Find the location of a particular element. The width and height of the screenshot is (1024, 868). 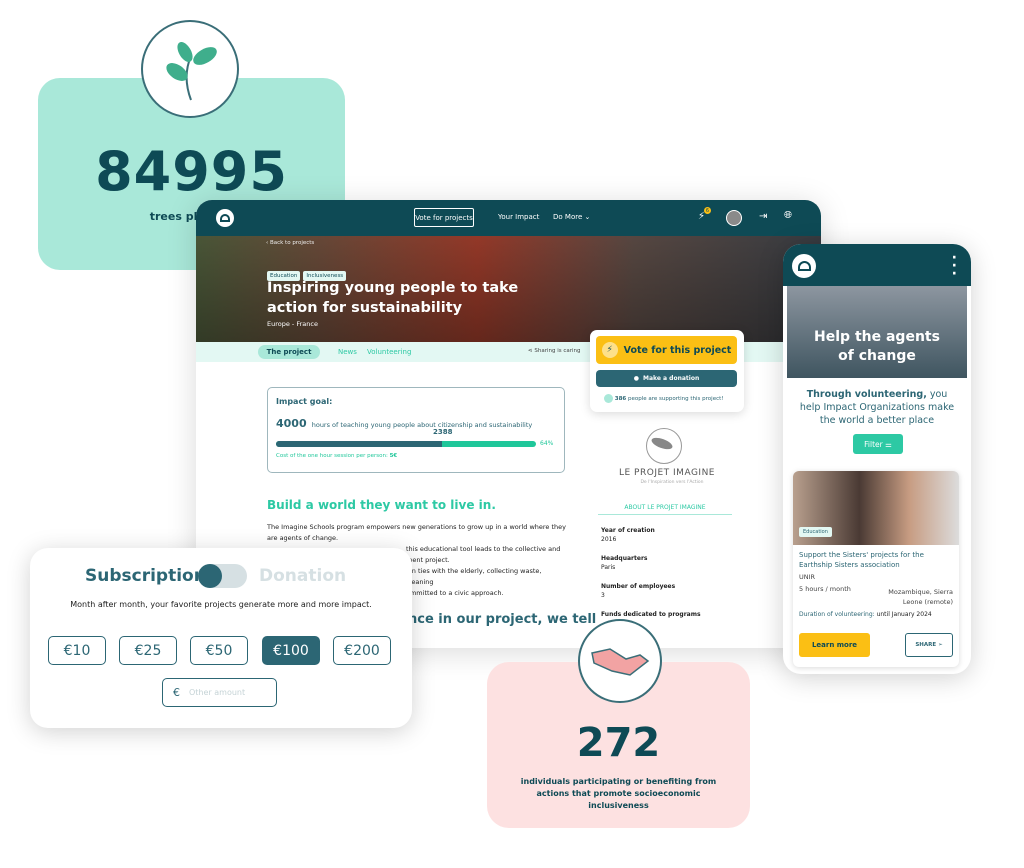

amount-200-button: €200 is located at coordinates (362, 650).